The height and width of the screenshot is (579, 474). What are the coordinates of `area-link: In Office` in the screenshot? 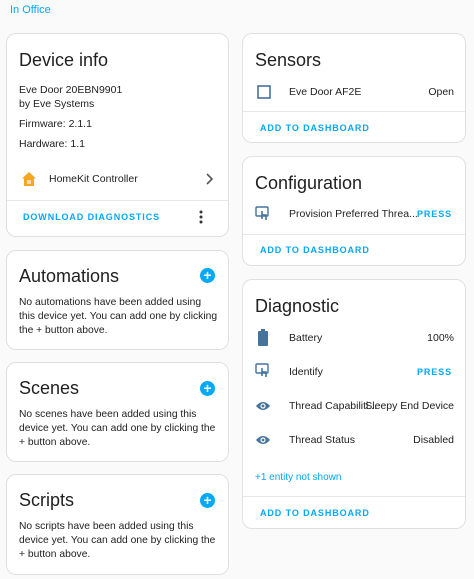 It's located at (30, 10).